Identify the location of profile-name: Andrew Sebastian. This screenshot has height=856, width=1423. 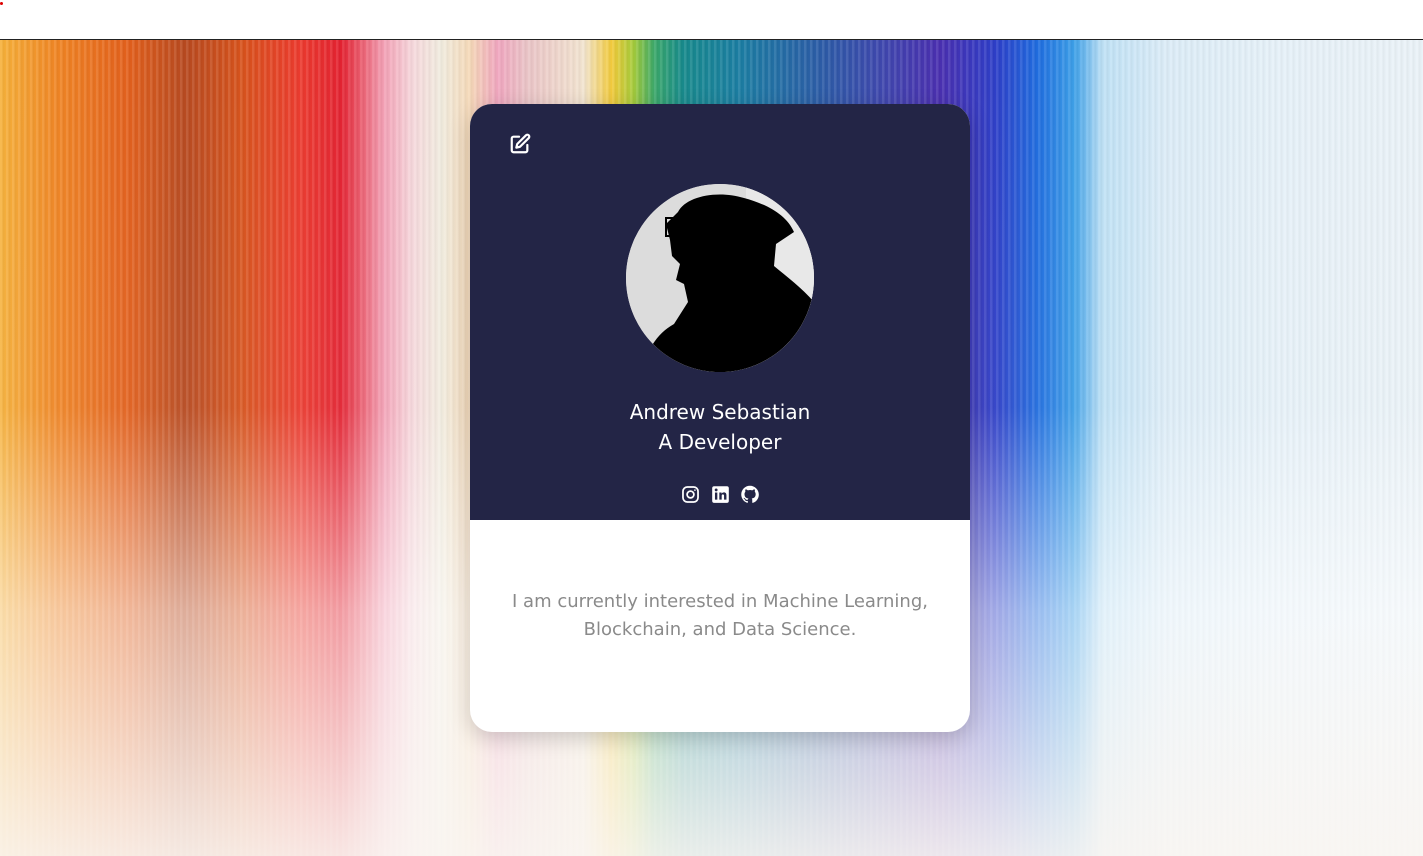
(720, 412).